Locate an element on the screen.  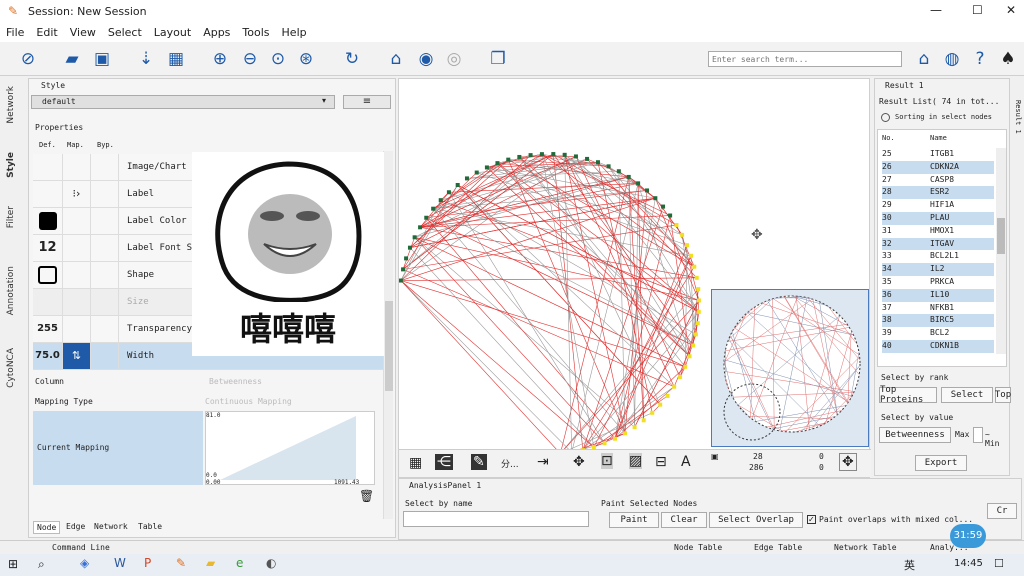
search-input is located at coordinates (805, 59).